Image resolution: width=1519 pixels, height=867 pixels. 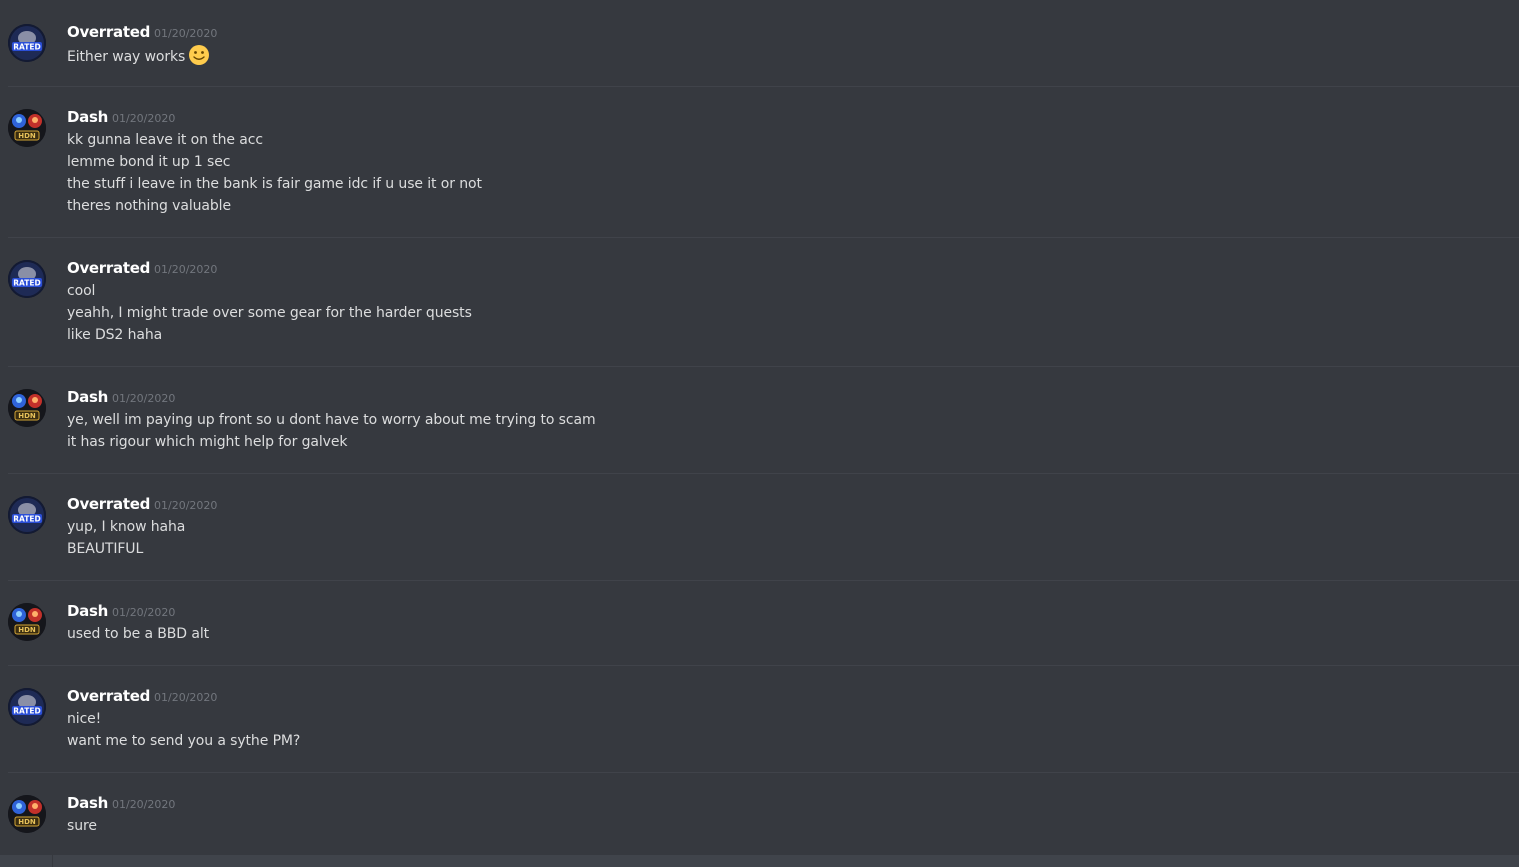 What do you see at coordinates (84, 719) in the screenshot?
I see `message-line: nice!` at bounding box center [84, 719].